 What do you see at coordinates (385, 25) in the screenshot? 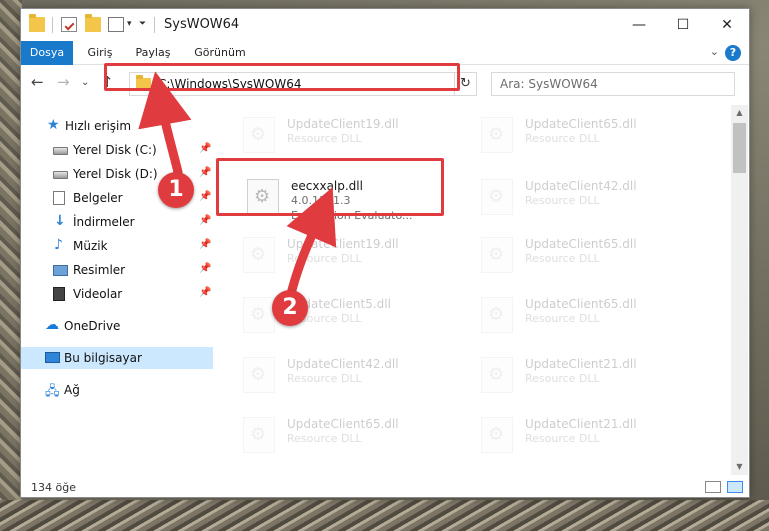
I see `title-bar: ▾ ⏷ SysWOW64 — ☐ ✕` at bounding box center [385, 25].